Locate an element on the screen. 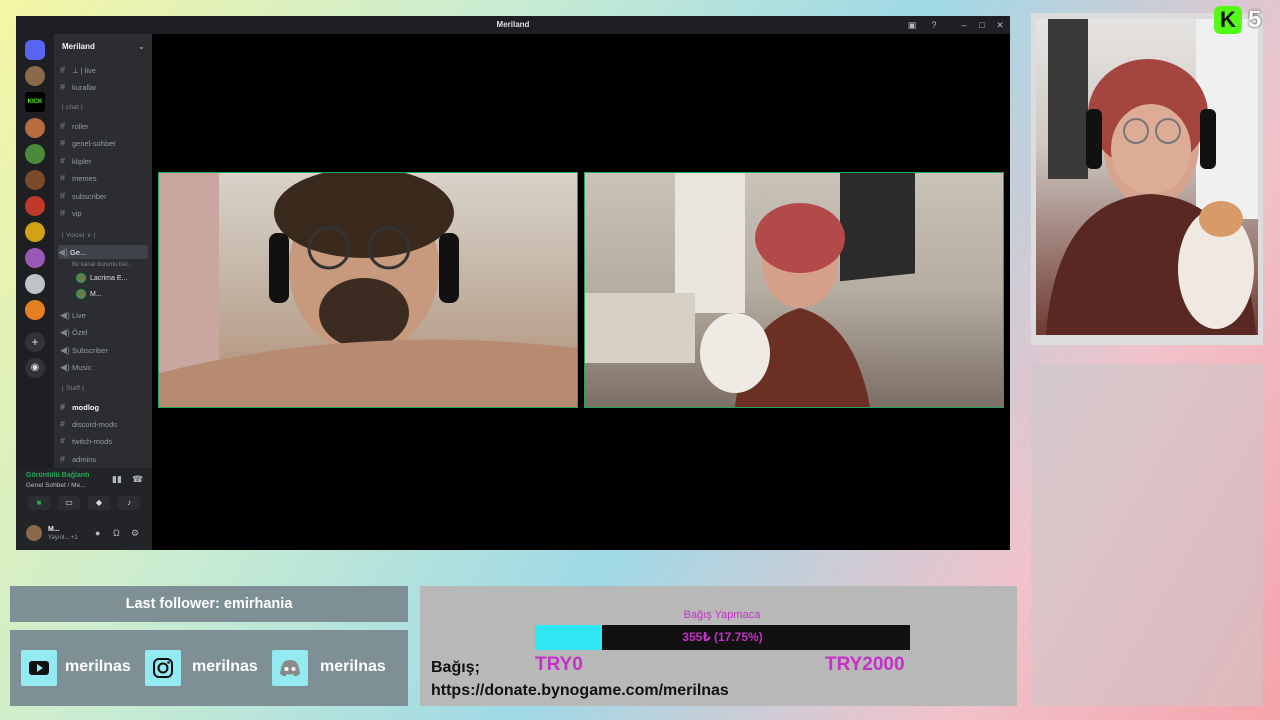  youtube-icon is located at coordinates (39, 668).